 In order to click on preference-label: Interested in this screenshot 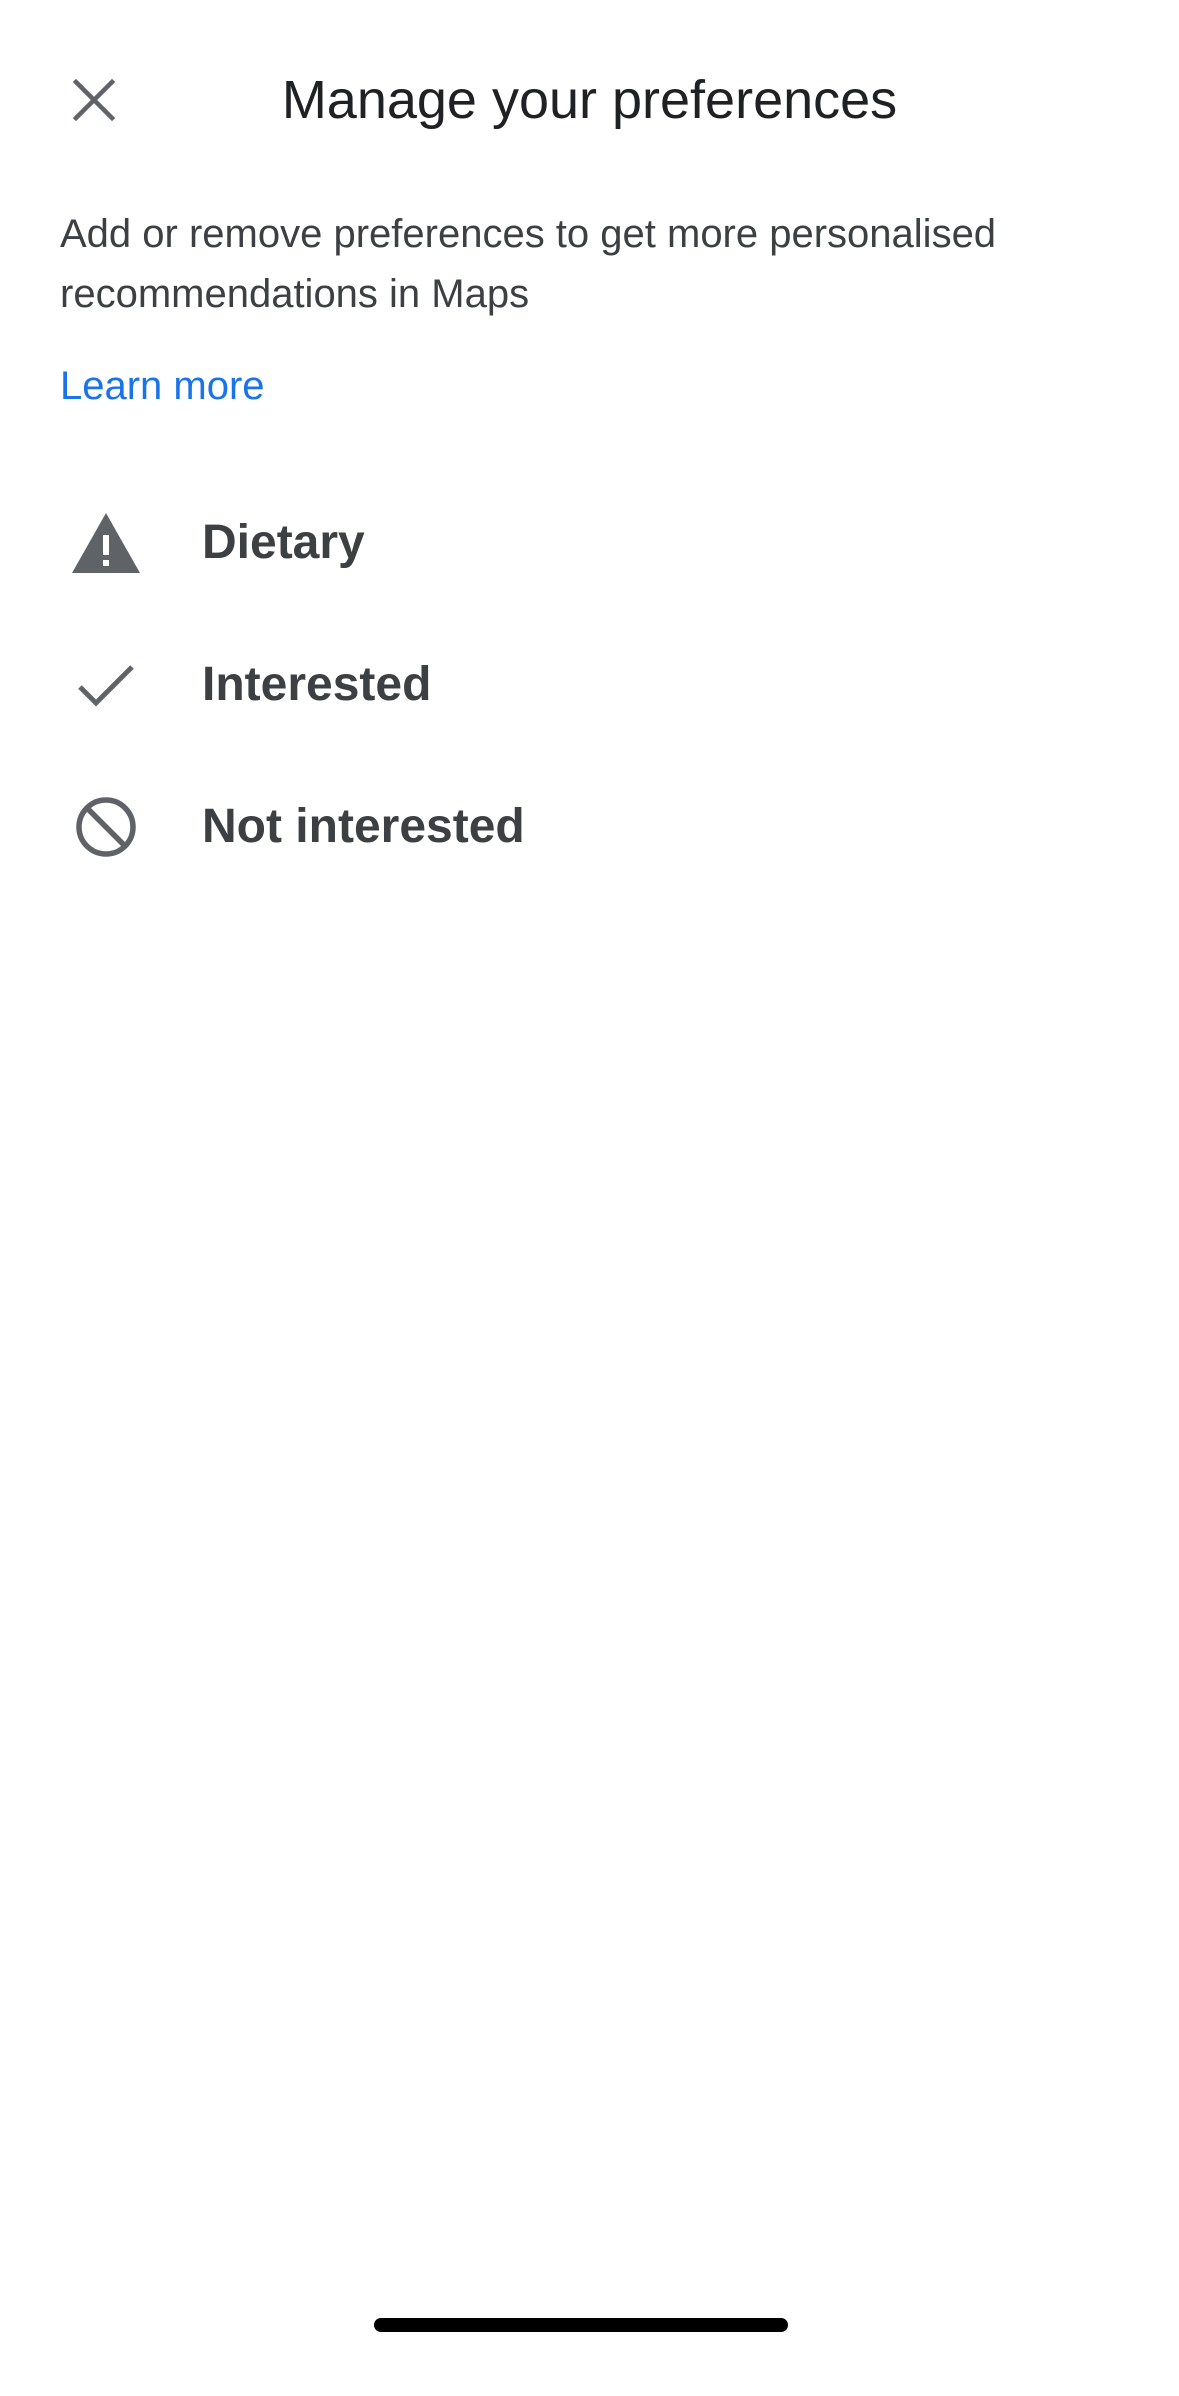, I will do `click(317, 684)`.